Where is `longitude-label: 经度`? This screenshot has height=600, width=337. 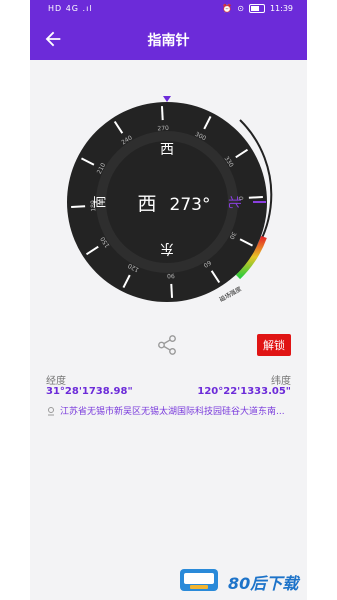
longitude-label: 经度 is located at coordinates (56, 381).